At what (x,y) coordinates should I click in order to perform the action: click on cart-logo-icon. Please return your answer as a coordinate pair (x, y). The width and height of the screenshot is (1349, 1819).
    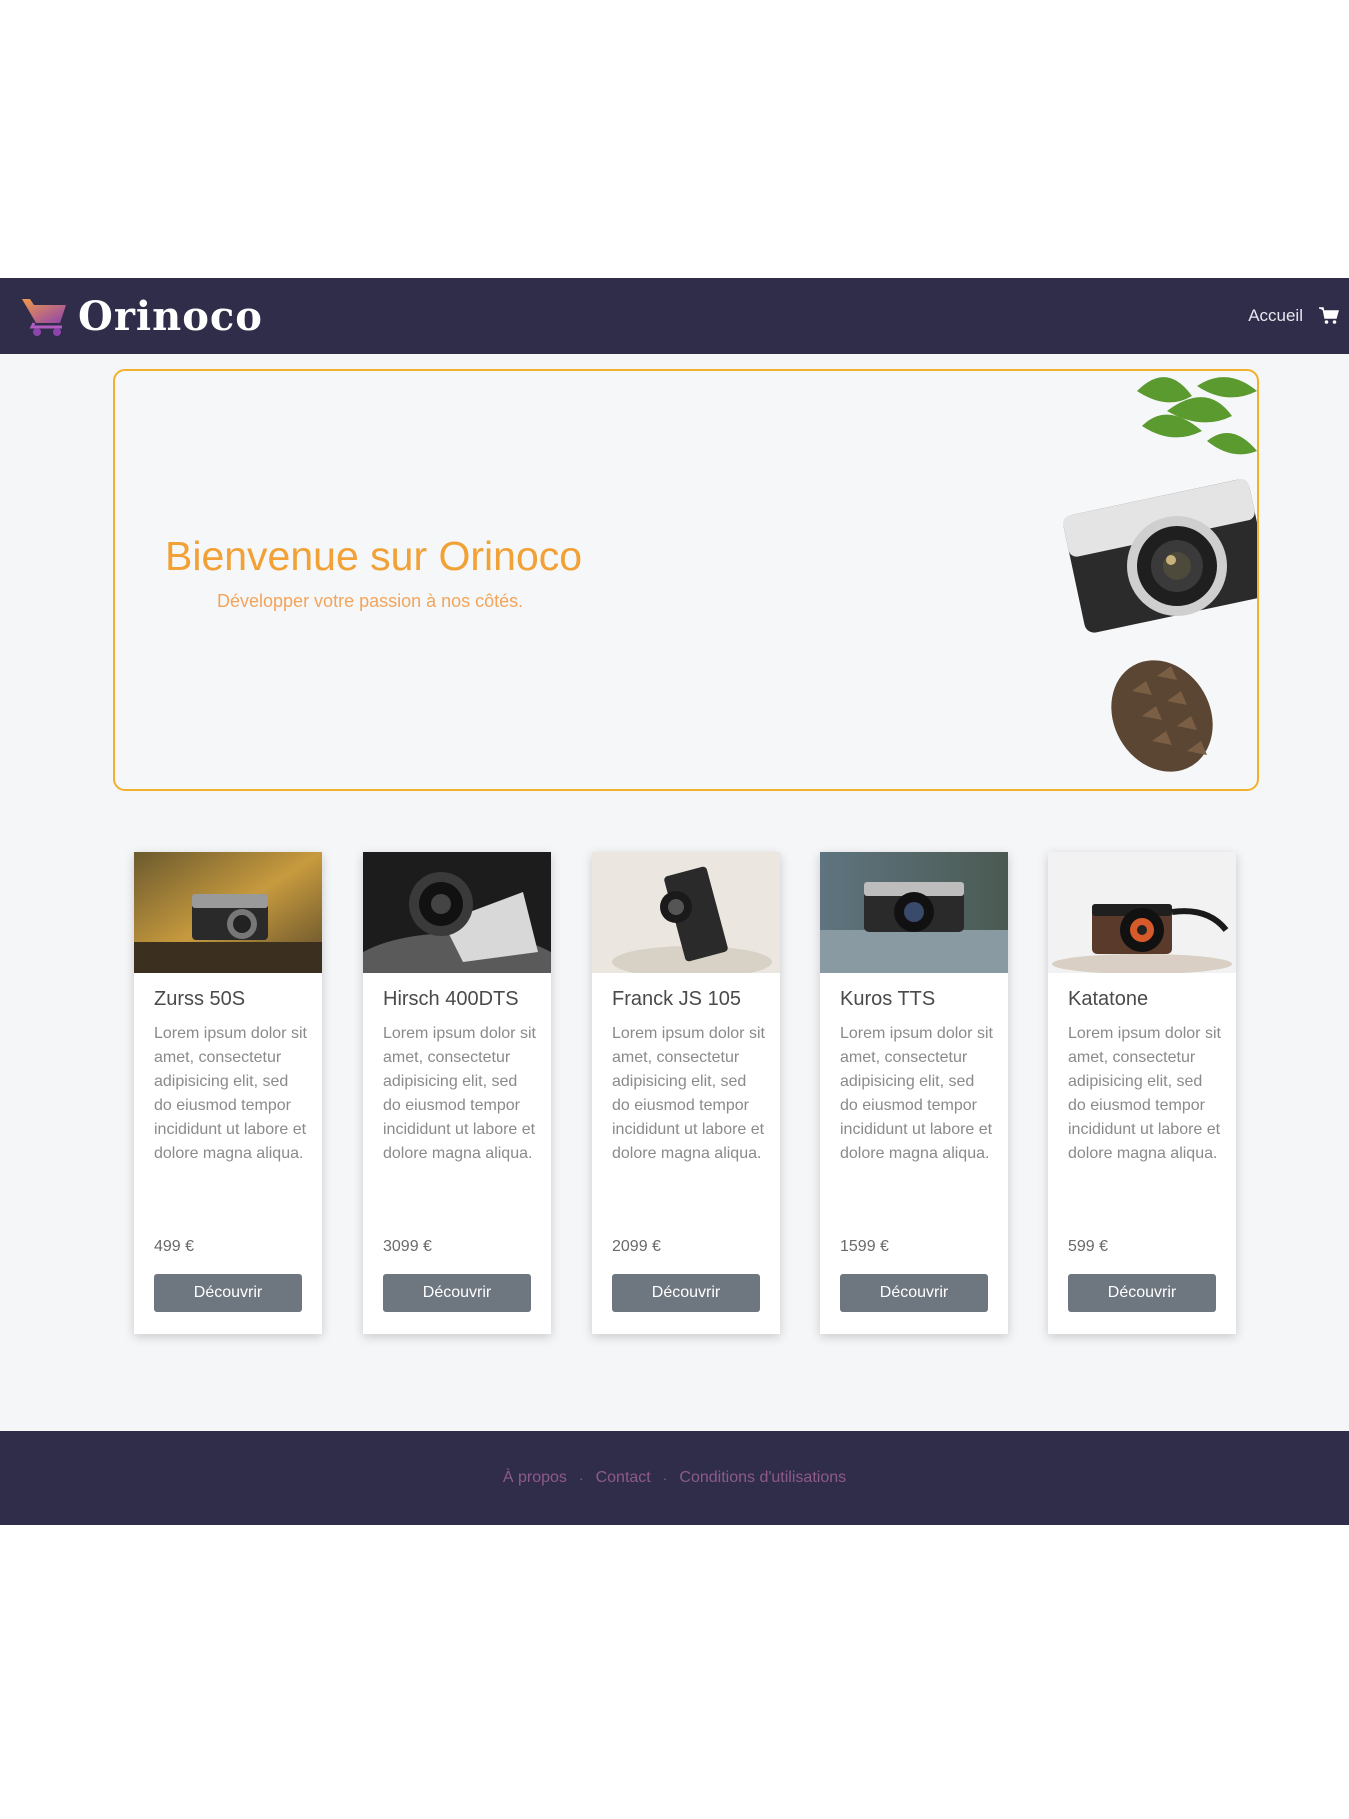
    Looking at the image, I should click on (44, 317).